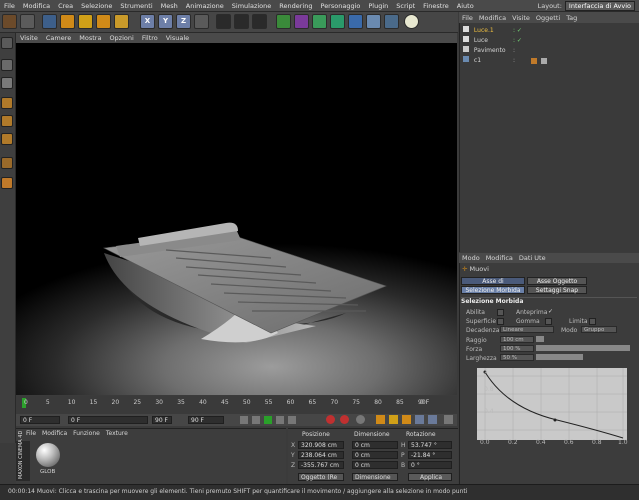 Image resolution: width=639 pixels, height=500 pixels. What do you see at coordinates (117, 433) in the screenshot?
I see `material-menu-texture: Texture` at bounding box center [117, 433].